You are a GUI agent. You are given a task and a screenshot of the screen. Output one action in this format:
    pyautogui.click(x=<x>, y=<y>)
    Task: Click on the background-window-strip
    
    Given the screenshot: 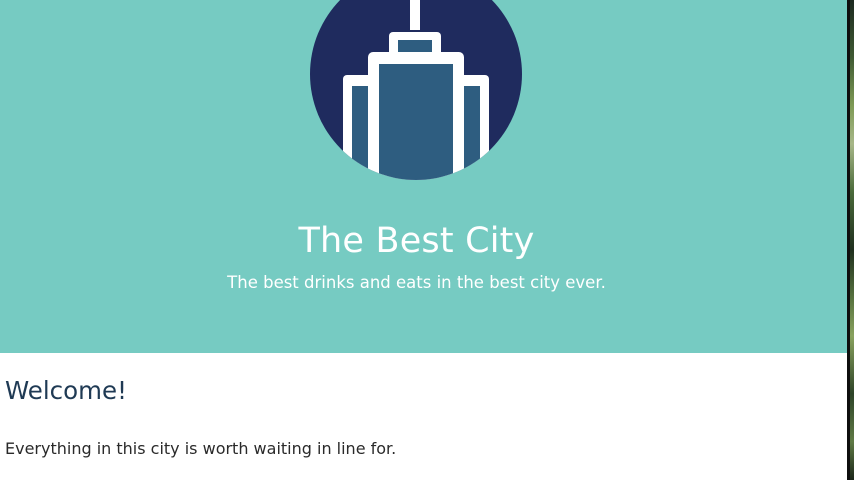 What is the action you would take?
    pyautogui.click(x=852, y=240)
    